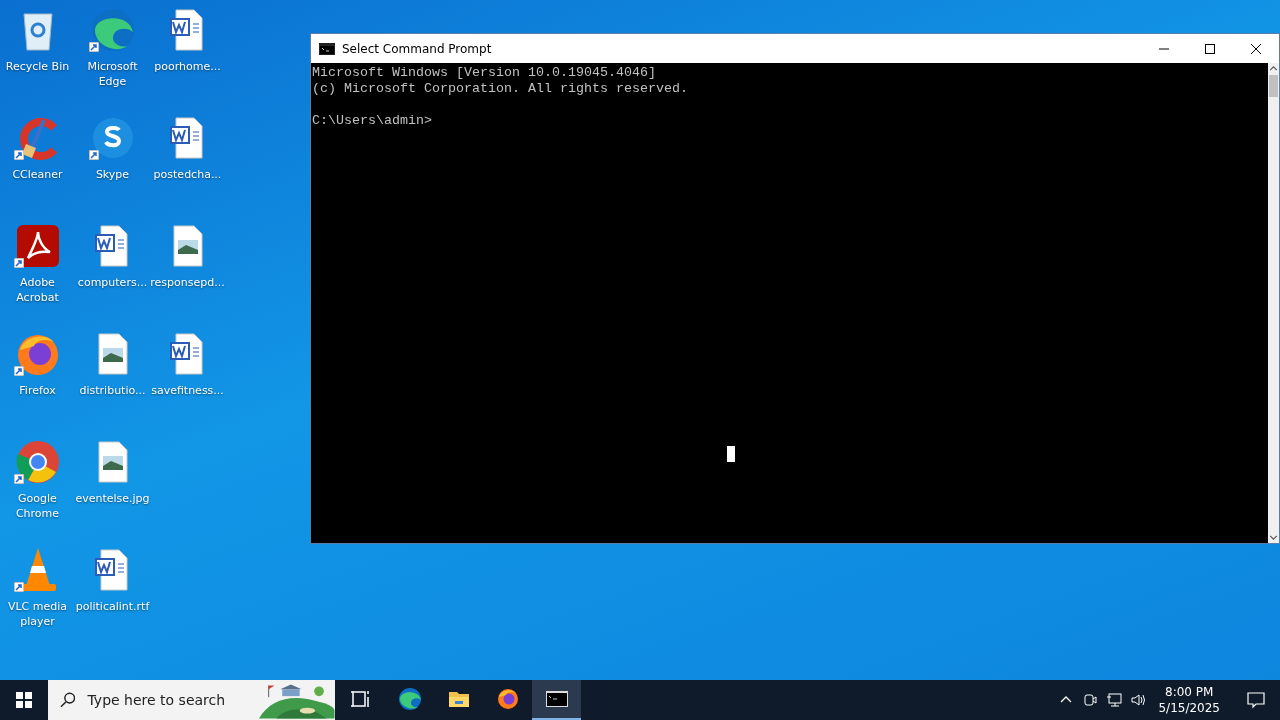  What do you see at coordinates (1138, 700) in the screenshot?
I see `volume-icon` at bounding box center [1138, 700].